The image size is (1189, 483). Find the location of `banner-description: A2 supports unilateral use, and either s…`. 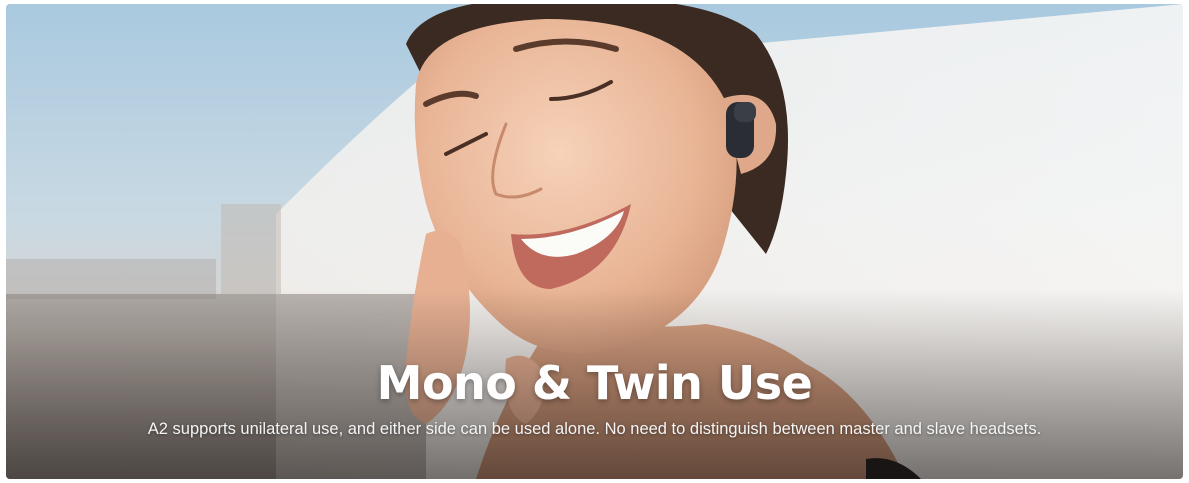

banner-description: A2 supports unilateral use, and either s… is located at coordinates (594, 429).